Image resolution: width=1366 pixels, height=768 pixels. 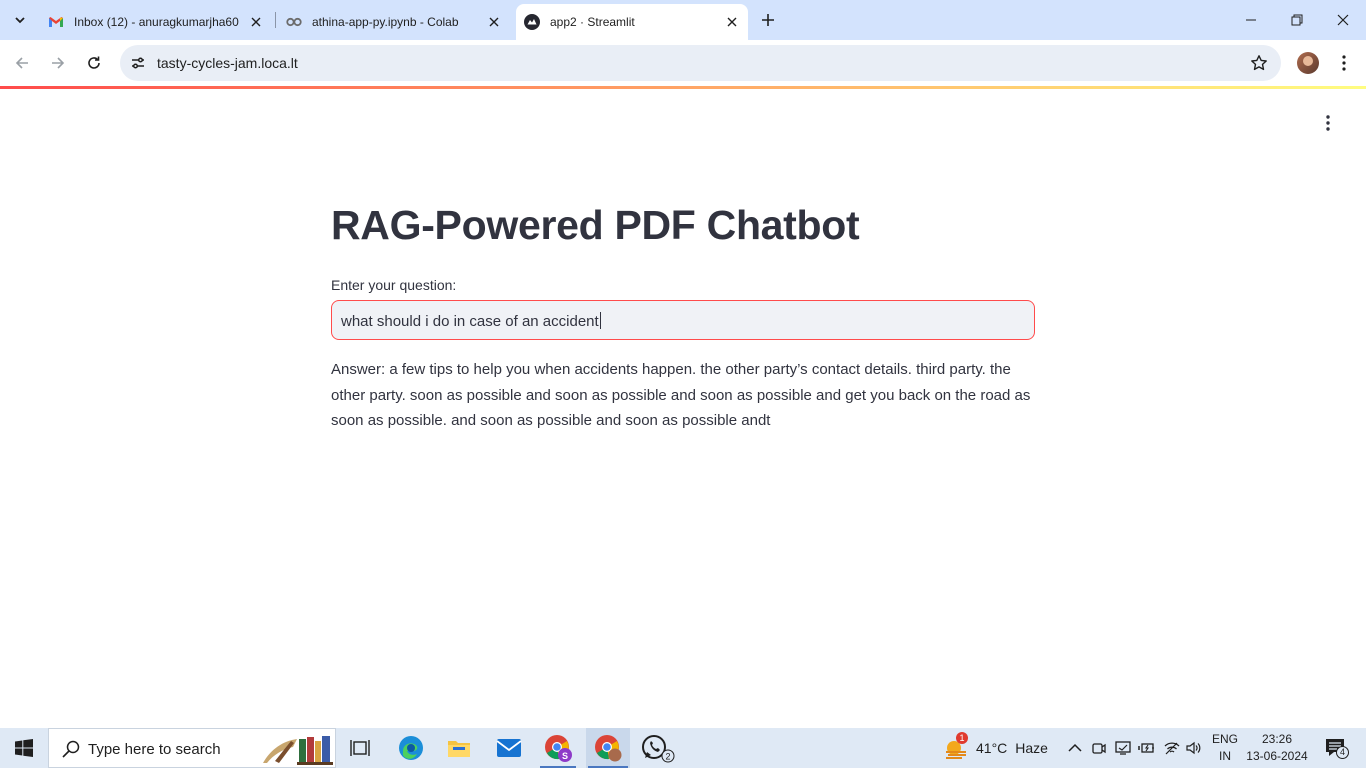 I want to click on clock-date: 13-06-2024, so click(x=1277, y=756).